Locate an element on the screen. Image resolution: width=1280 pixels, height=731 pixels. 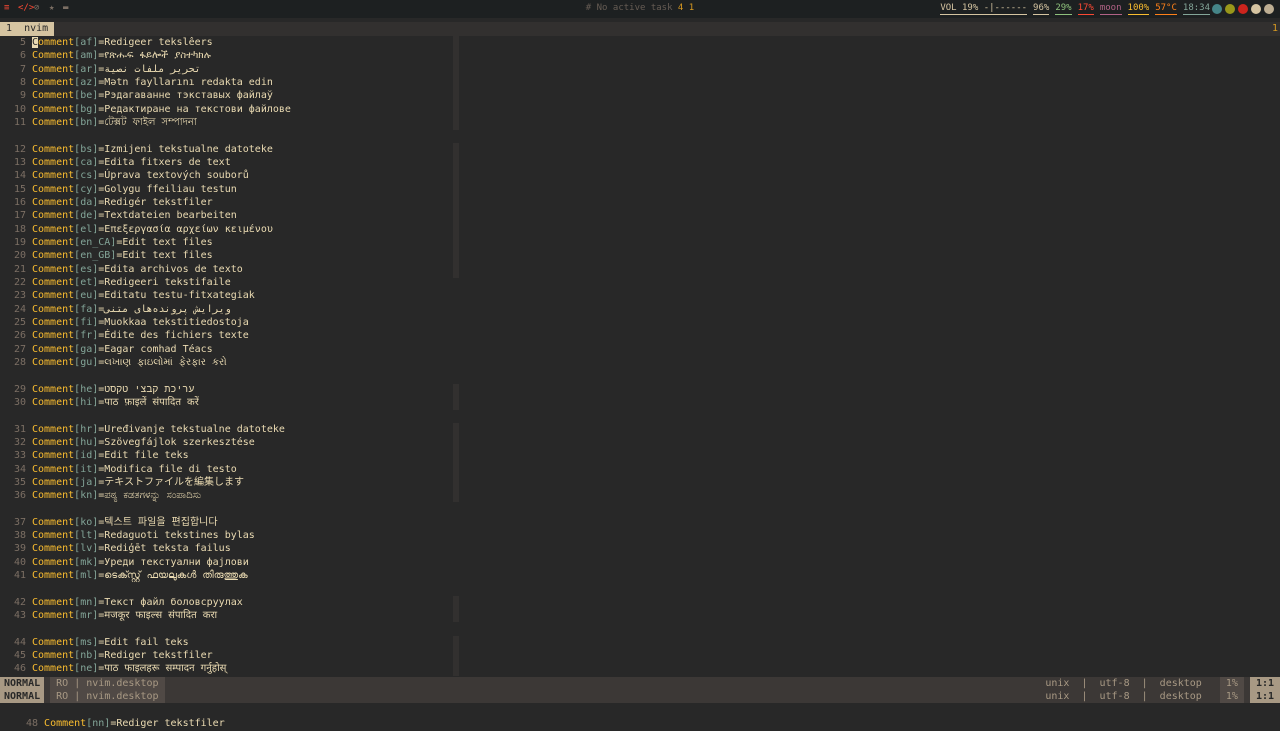
comment-value: पाठ फ़ाइलें संपादित करें is located at coordinates (151, 402).